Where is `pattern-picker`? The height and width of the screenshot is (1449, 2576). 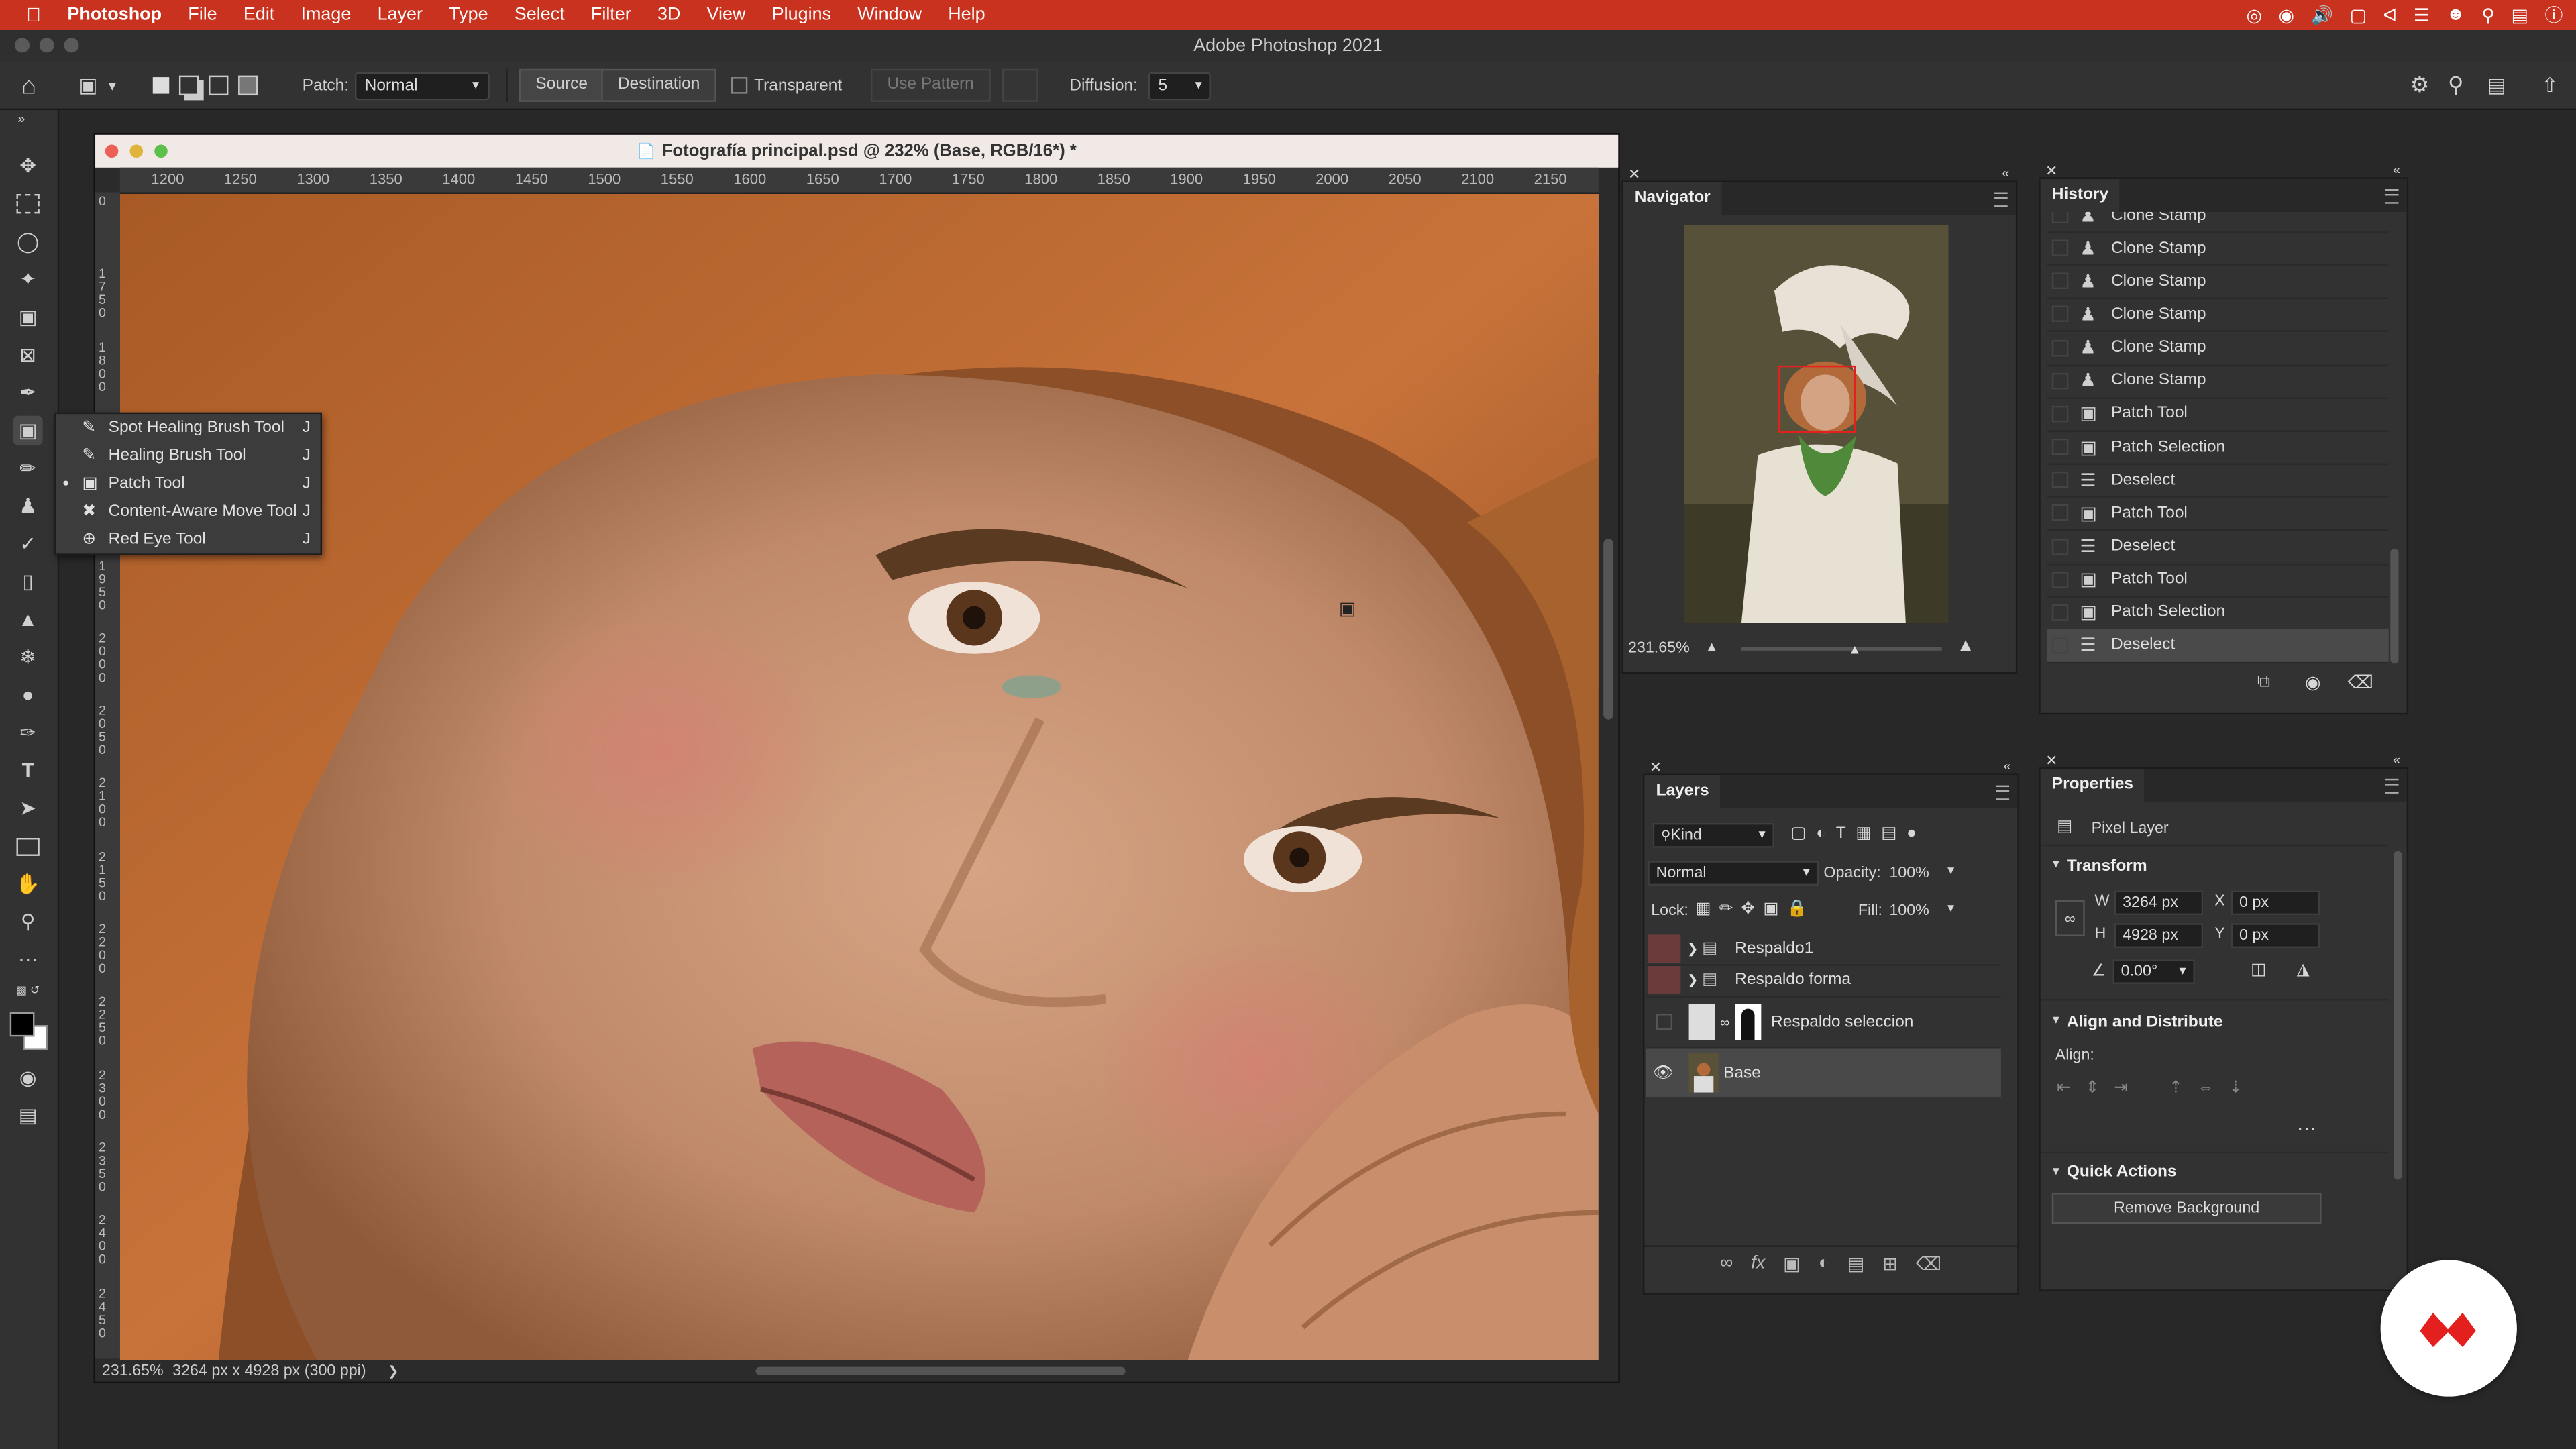
pattern-picker is located at coordinates (1020, 85).